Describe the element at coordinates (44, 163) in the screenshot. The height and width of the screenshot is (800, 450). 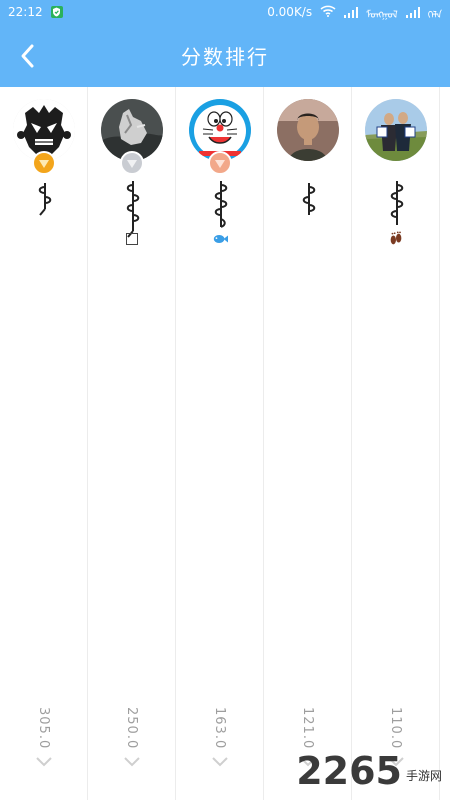
I see `gold-medal-icon` at that location.